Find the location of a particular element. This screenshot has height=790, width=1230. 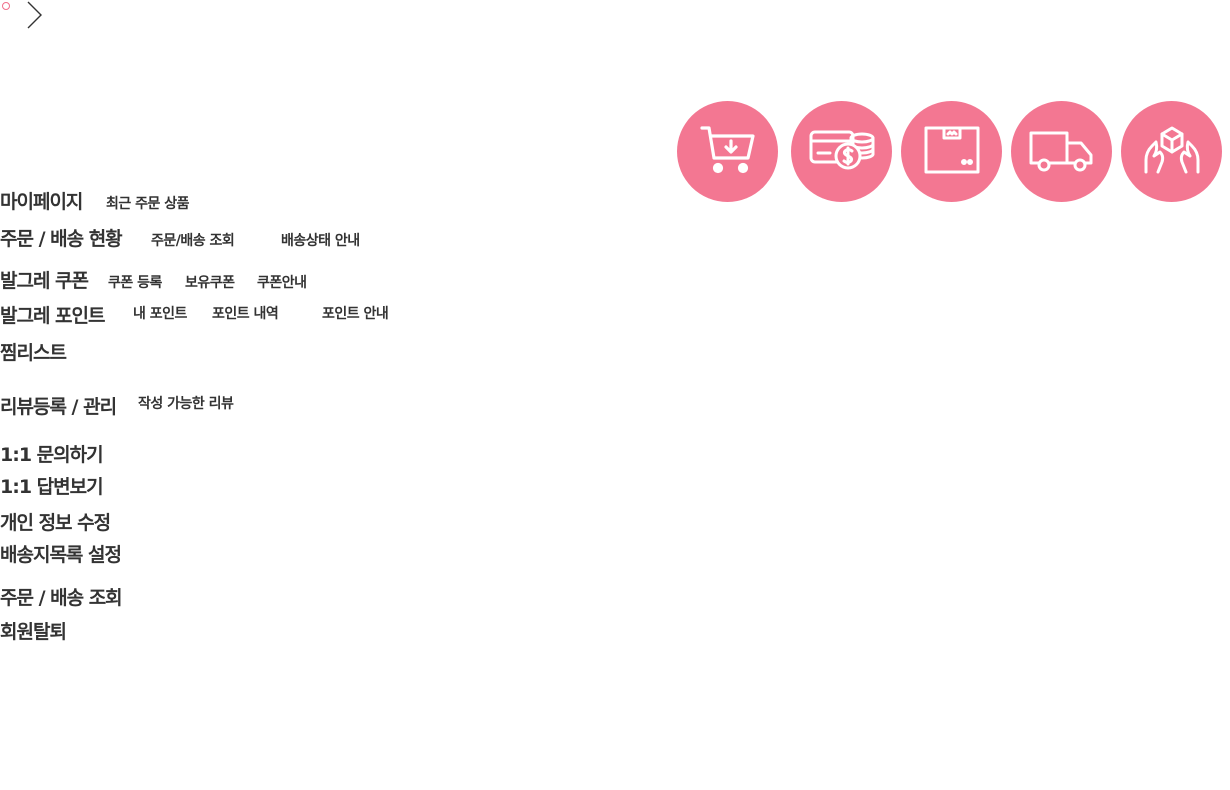

submenu-my-point: 내 포인트 is located at coordinates (160, 313).